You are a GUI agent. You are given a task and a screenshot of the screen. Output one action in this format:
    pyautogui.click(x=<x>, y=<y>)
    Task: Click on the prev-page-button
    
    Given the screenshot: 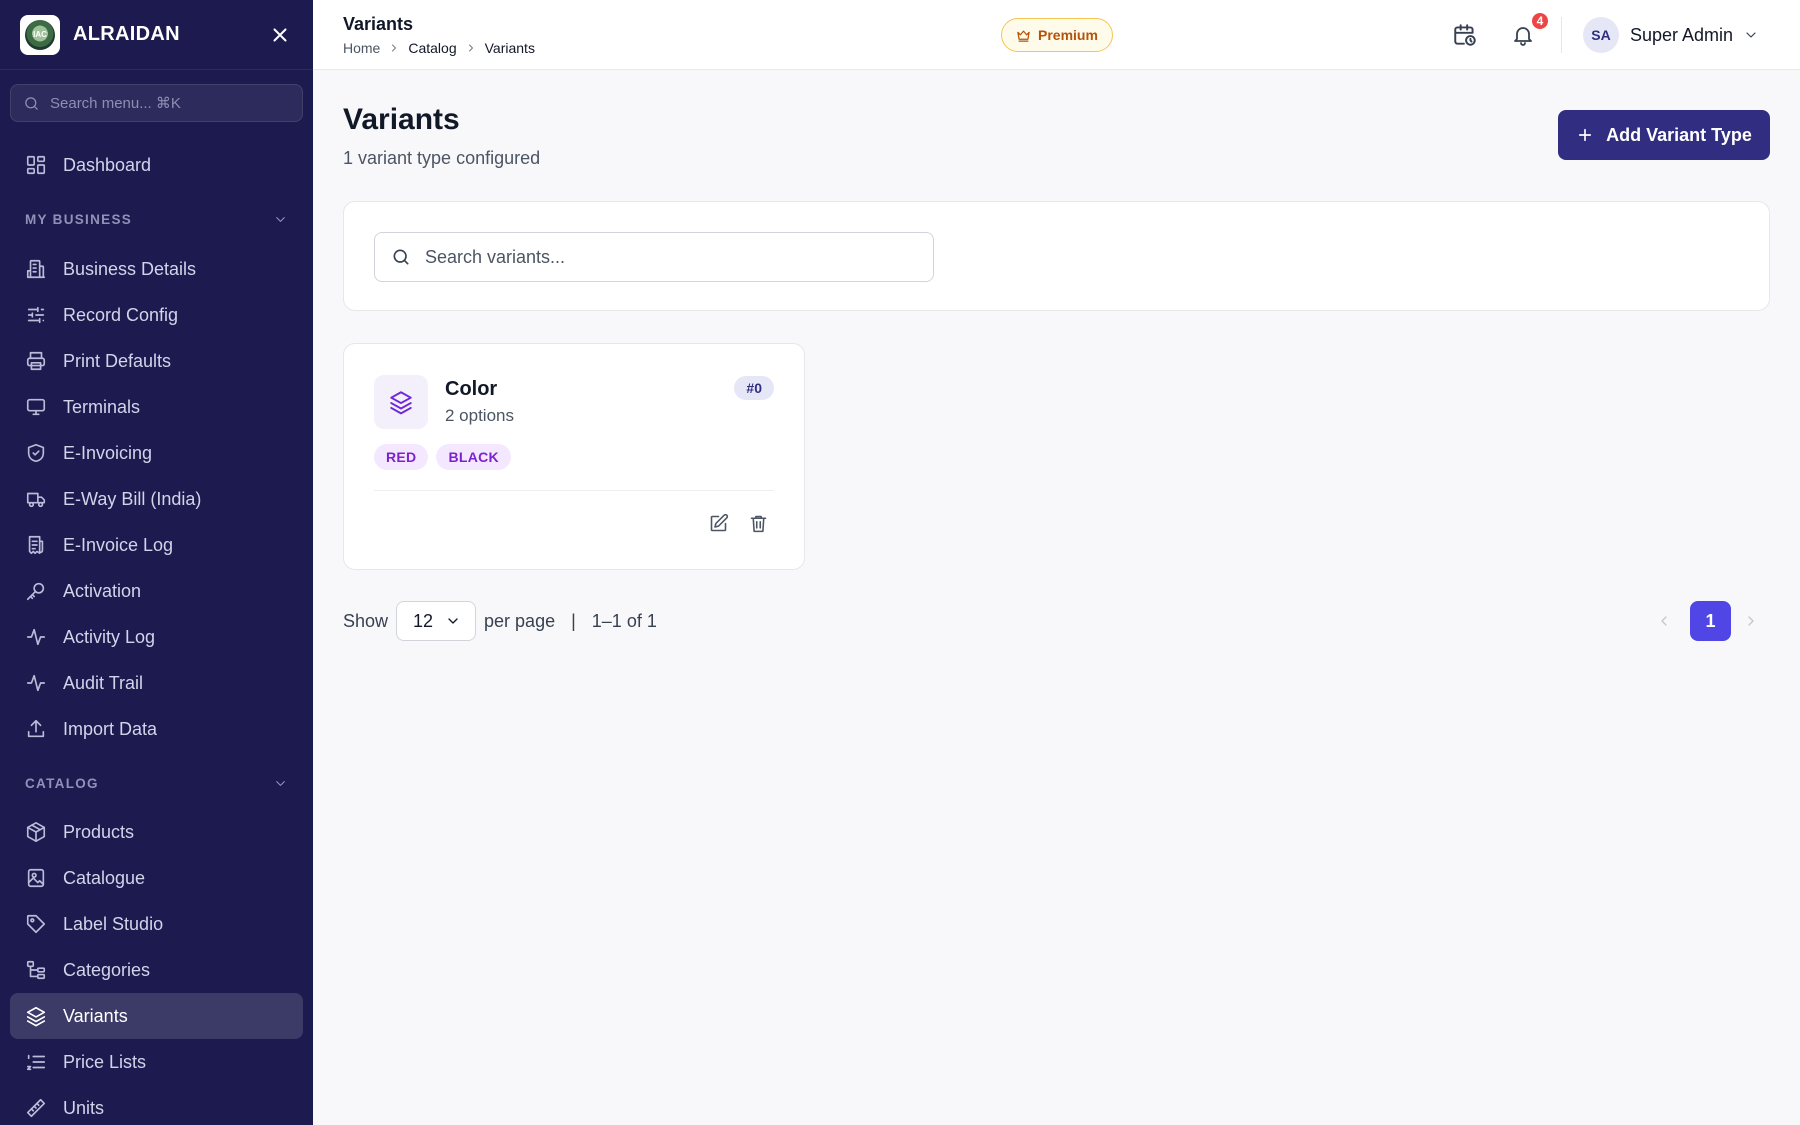 What is the action you would take?
    pyautogui.click(x=1664, y=621)
    